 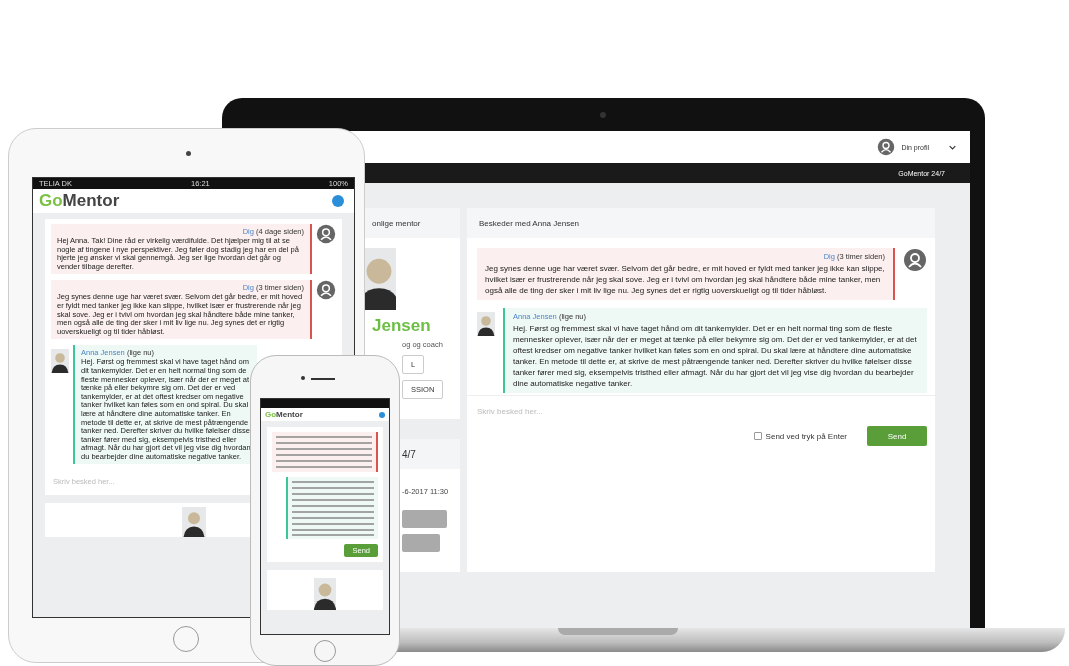 I want to click on checkbox-label: Send ved tryk på Enter, so click(x=806, y=436).